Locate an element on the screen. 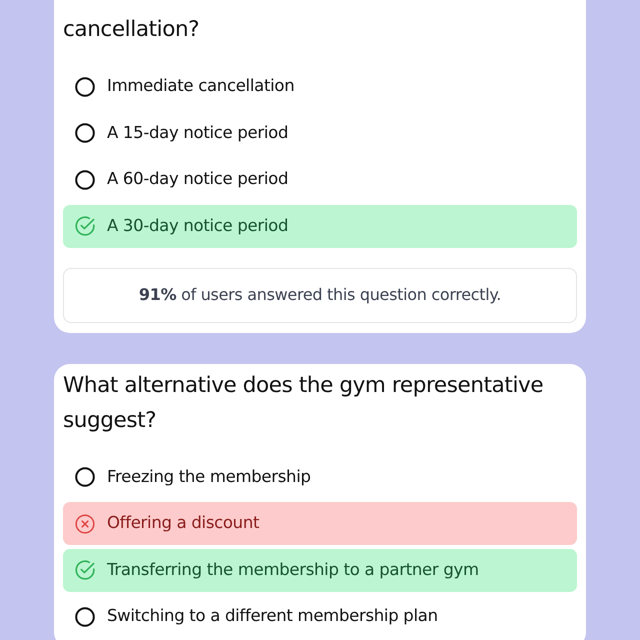 Image resolution: width=640 pixels, height=640 pixels. question-text: cancellation? is located at coordinates (131, 30).